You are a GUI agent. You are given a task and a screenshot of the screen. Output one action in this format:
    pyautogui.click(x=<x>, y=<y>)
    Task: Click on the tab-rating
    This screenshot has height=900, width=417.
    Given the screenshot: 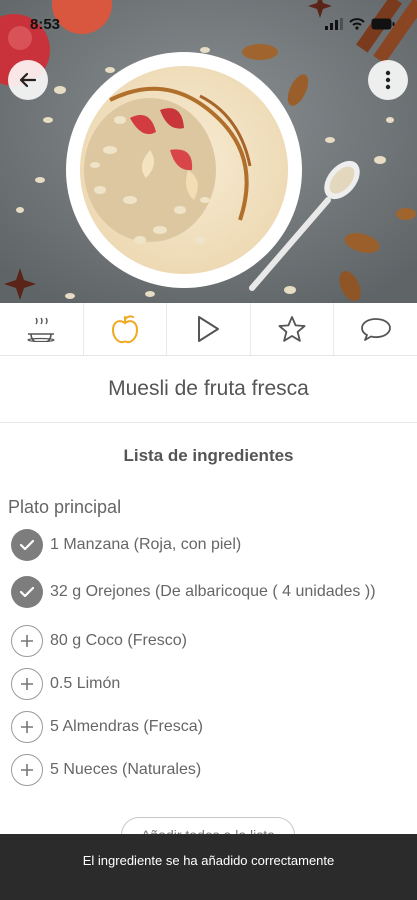 What is the action you would take?
    pyautogui.click(x=293, y=329)
    